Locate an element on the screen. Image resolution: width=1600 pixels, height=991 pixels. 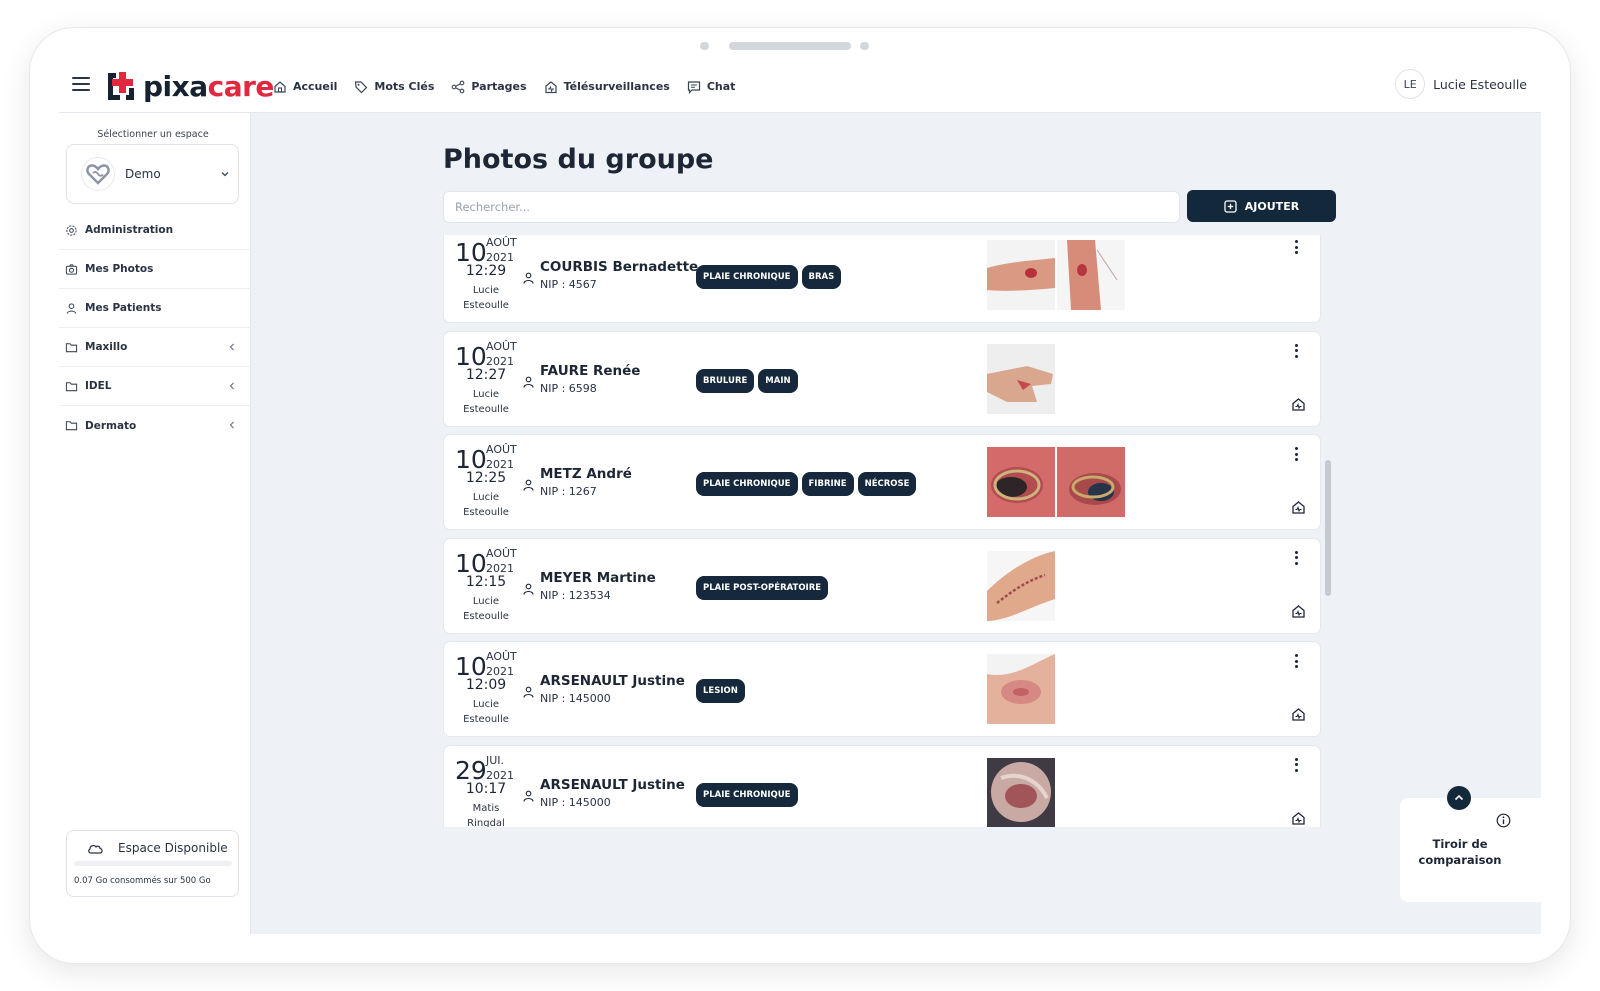
tag-list: PLAIE CHRONIQUE FIBRINE NÉCROSE is located at coordinates (806, 484).